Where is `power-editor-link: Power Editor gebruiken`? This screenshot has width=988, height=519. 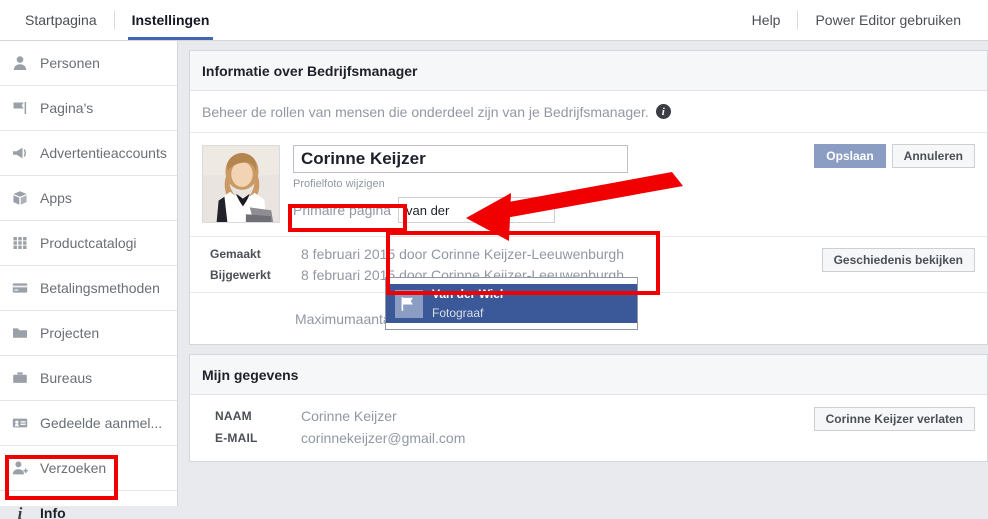
power-editor-link: Power Editor gebruiken is located at coordinates (888, 20).